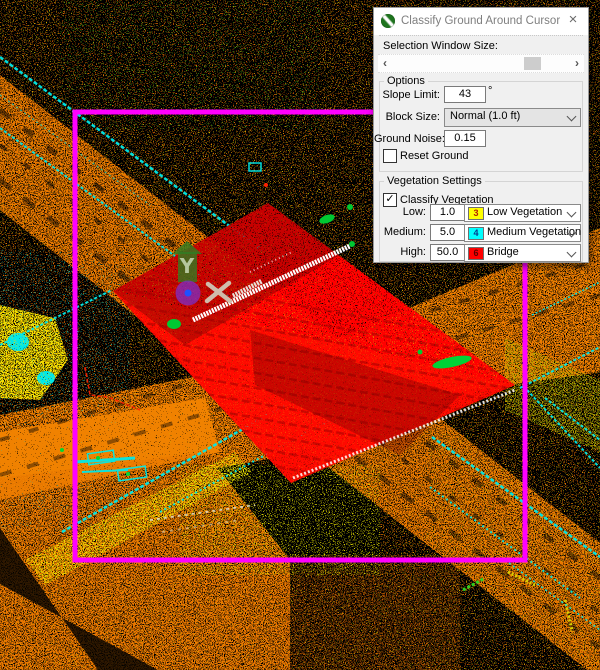  I want to click on high-label: High:, so click(413, 252).